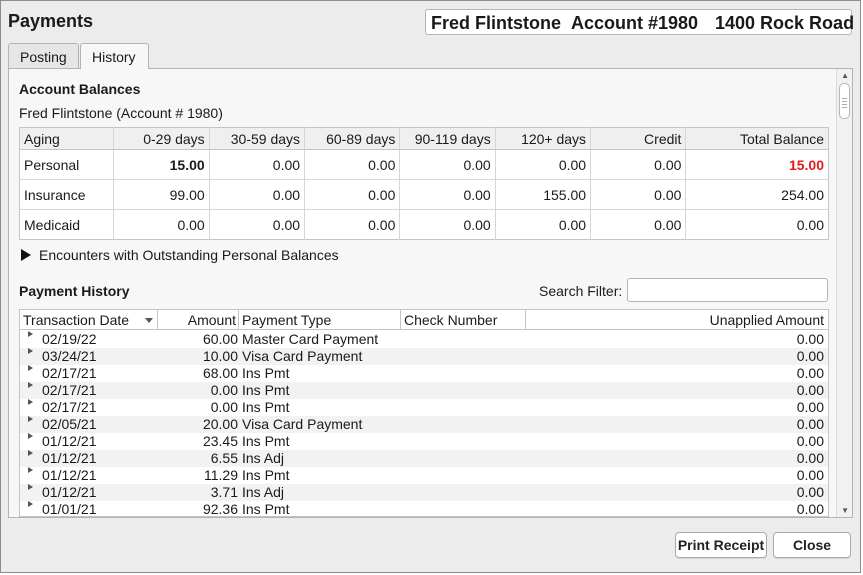  I want to click on col-transaction-date: Transaction Date, so click(89, 320).